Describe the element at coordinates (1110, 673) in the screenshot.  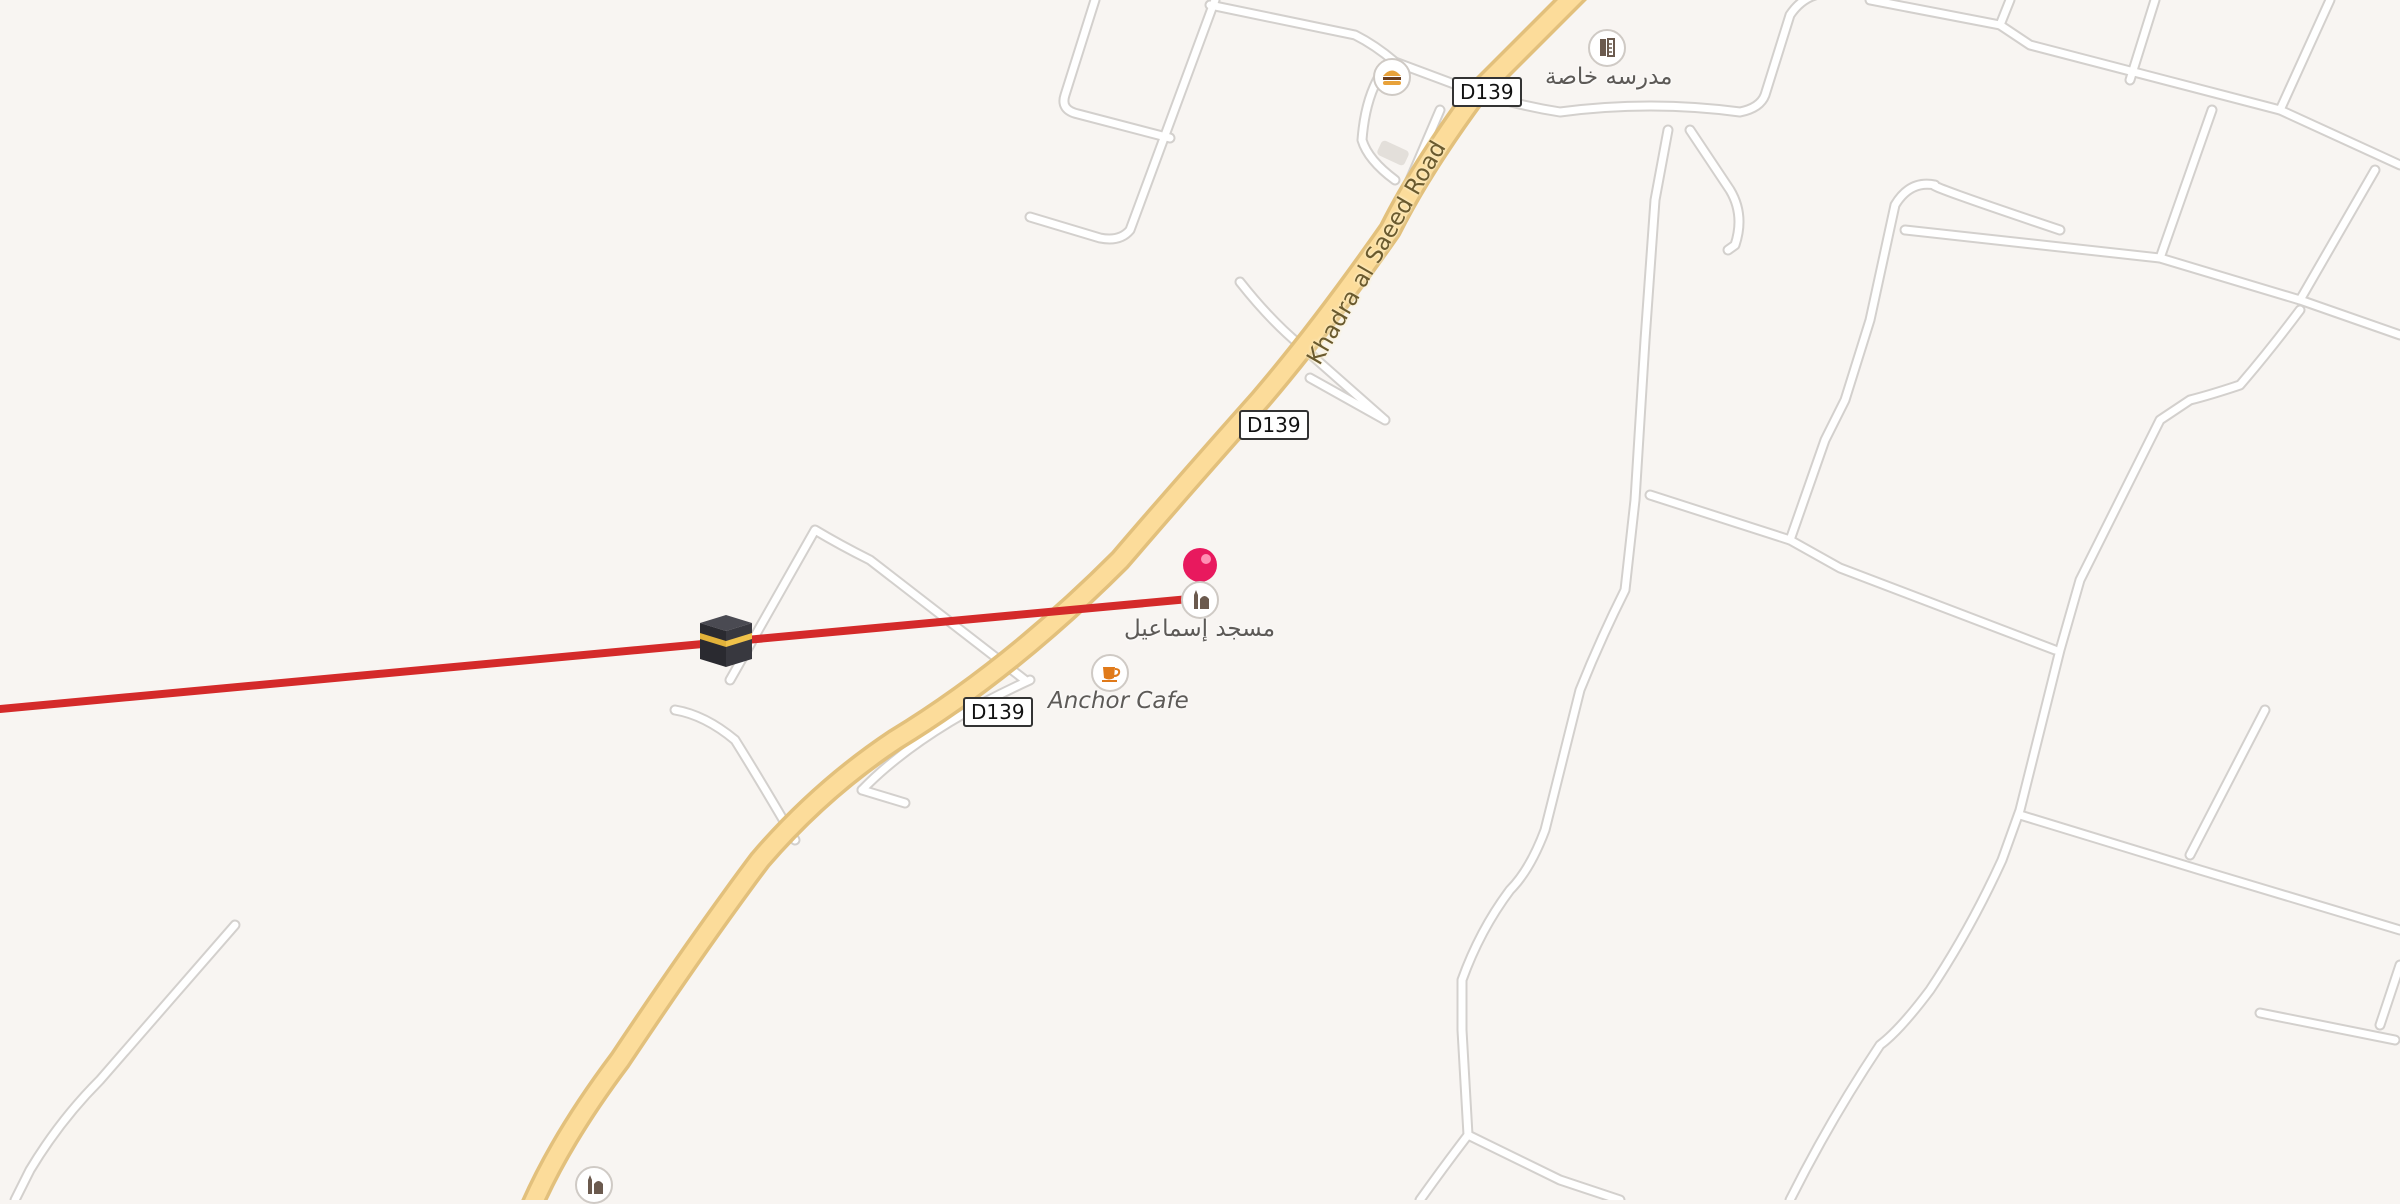
I see `cafe-icon` at that location.